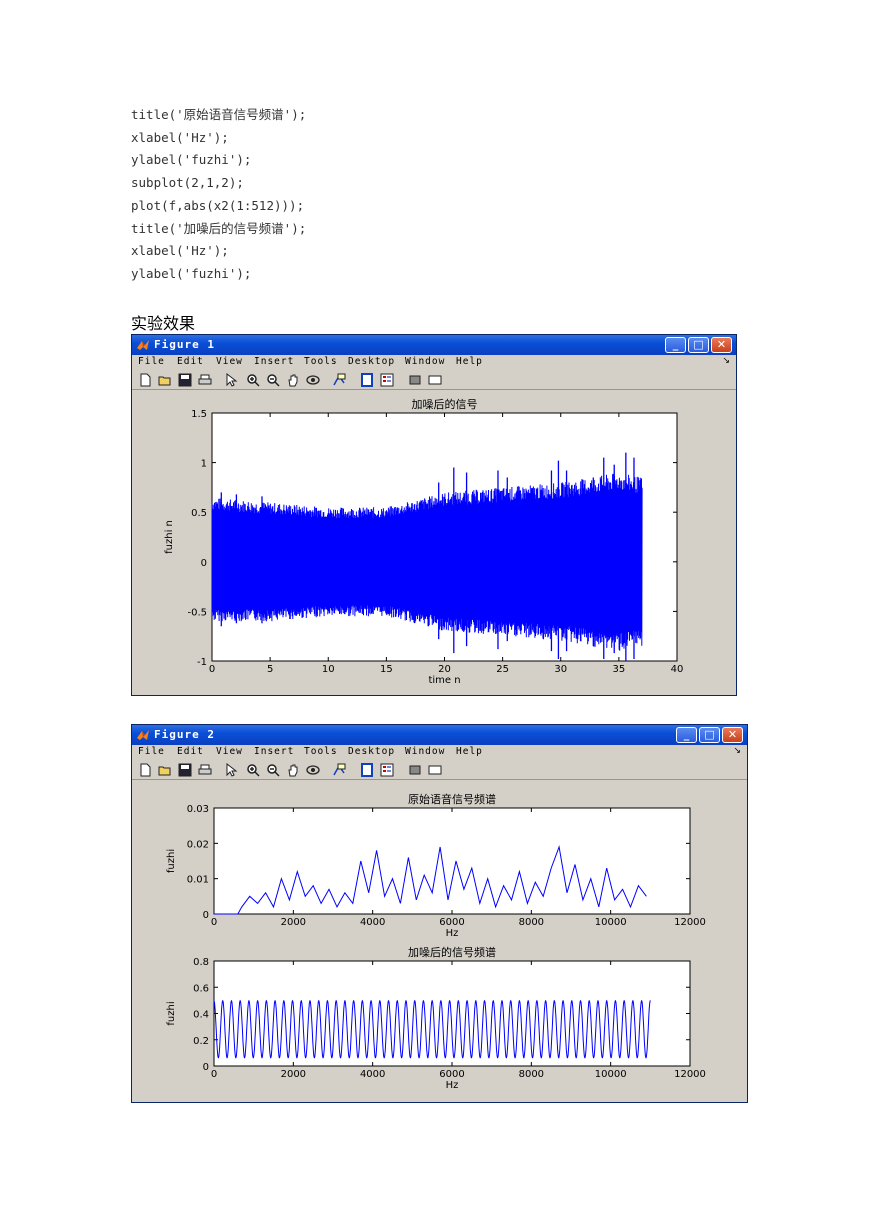 Image resolution: width=869 pixels, height=1228 pixels. Describe the element at coordinates (451, 1074) in the screenshot. I see `fig2-bottom-x-tick-label: 6000` at that location.